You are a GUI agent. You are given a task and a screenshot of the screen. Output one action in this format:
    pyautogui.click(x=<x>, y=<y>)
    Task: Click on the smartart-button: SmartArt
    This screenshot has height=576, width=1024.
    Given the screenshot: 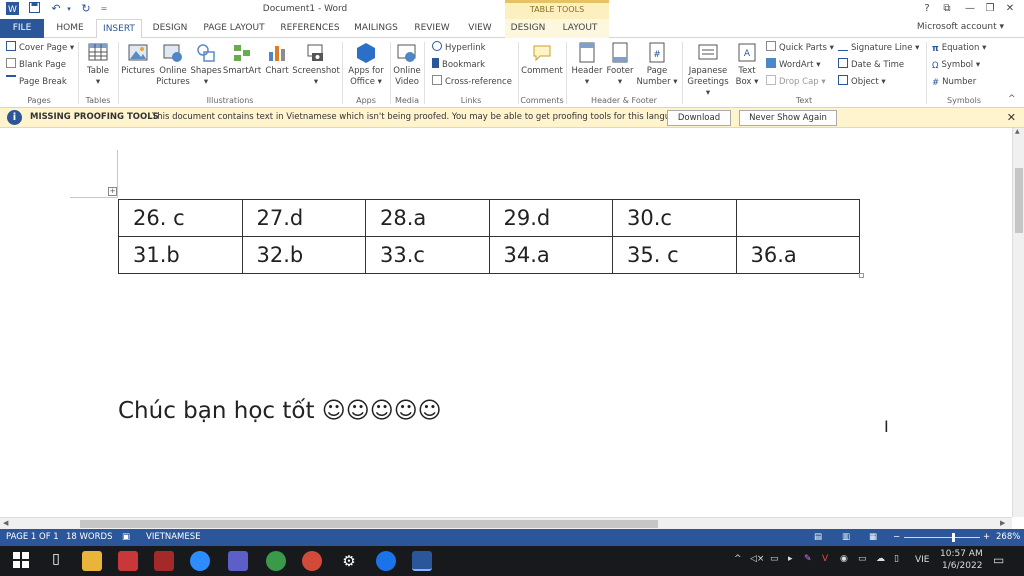 What is the action you would take?
    pyautogui.click(x=242, y=59)
    